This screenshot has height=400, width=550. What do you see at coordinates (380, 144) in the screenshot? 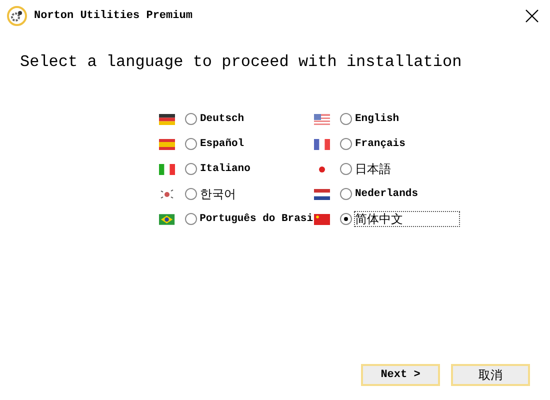
I see `language-label: Français` at bounding box center [380, 144].